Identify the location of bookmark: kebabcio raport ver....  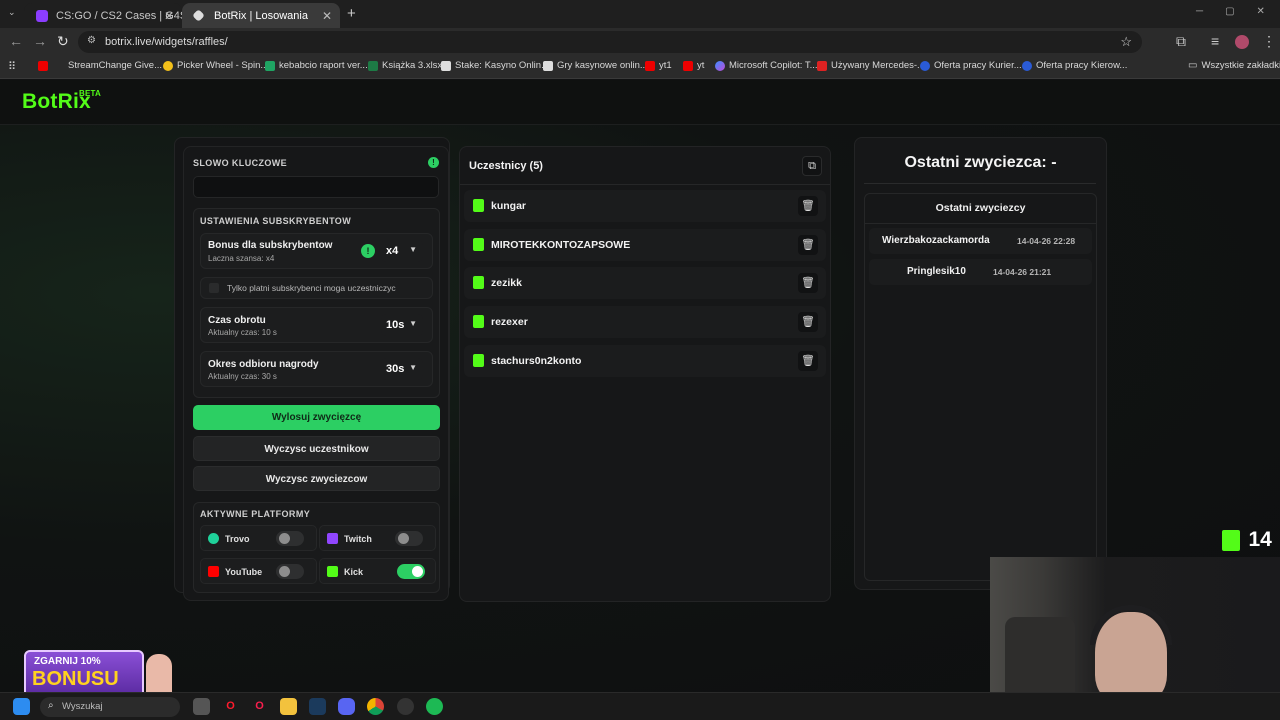
(316, 65).